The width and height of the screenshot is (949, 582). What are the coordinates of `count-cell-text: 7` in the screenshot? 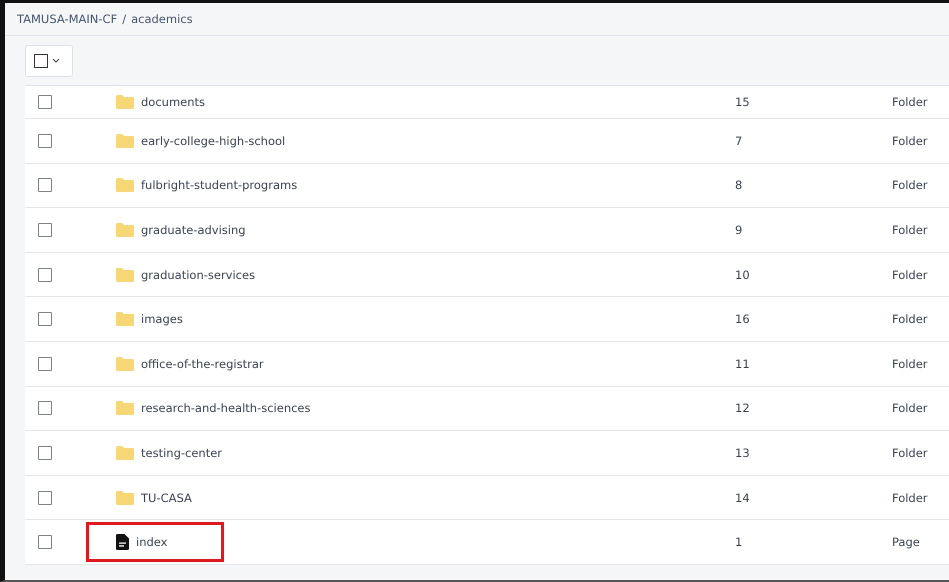 It's located at (739, 141).